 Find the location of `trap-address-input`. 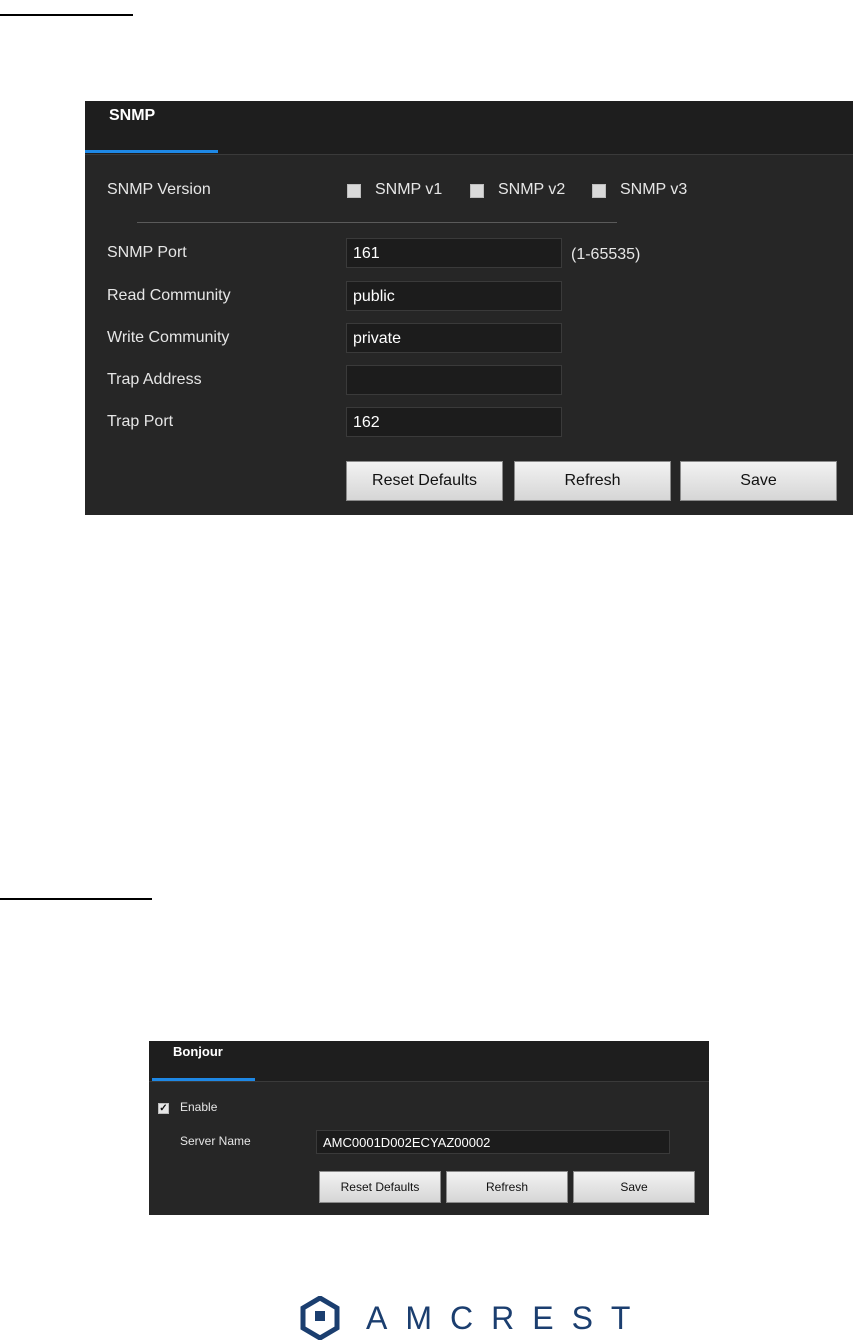

trap-address-input is located at coordinates (454, 380).